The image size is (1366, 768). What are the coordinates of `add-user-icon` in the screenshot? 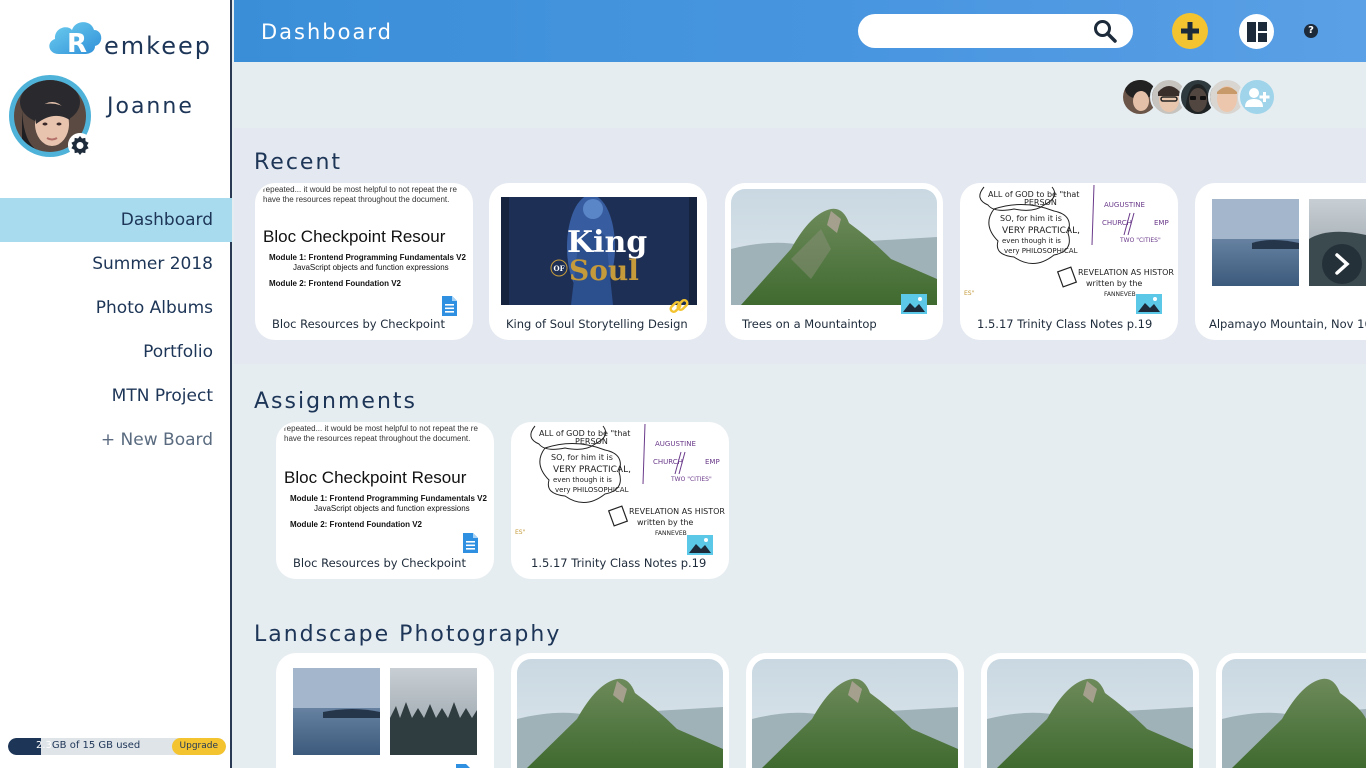 It's located at (1257, 97).